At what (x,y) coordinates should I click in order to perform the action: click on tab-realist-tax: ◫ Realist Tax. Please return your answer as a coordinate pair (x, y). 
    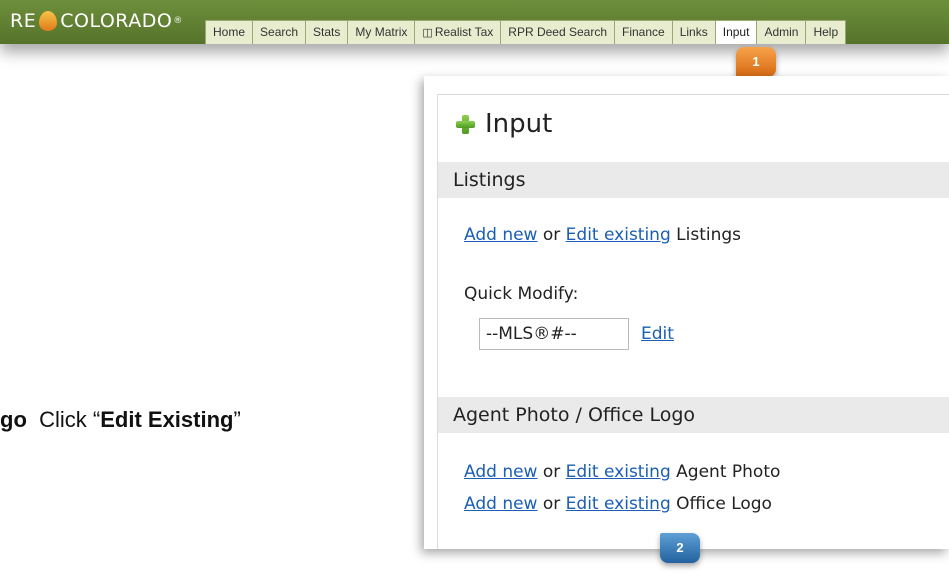
    Looking at the image, I should click on (458, 32).